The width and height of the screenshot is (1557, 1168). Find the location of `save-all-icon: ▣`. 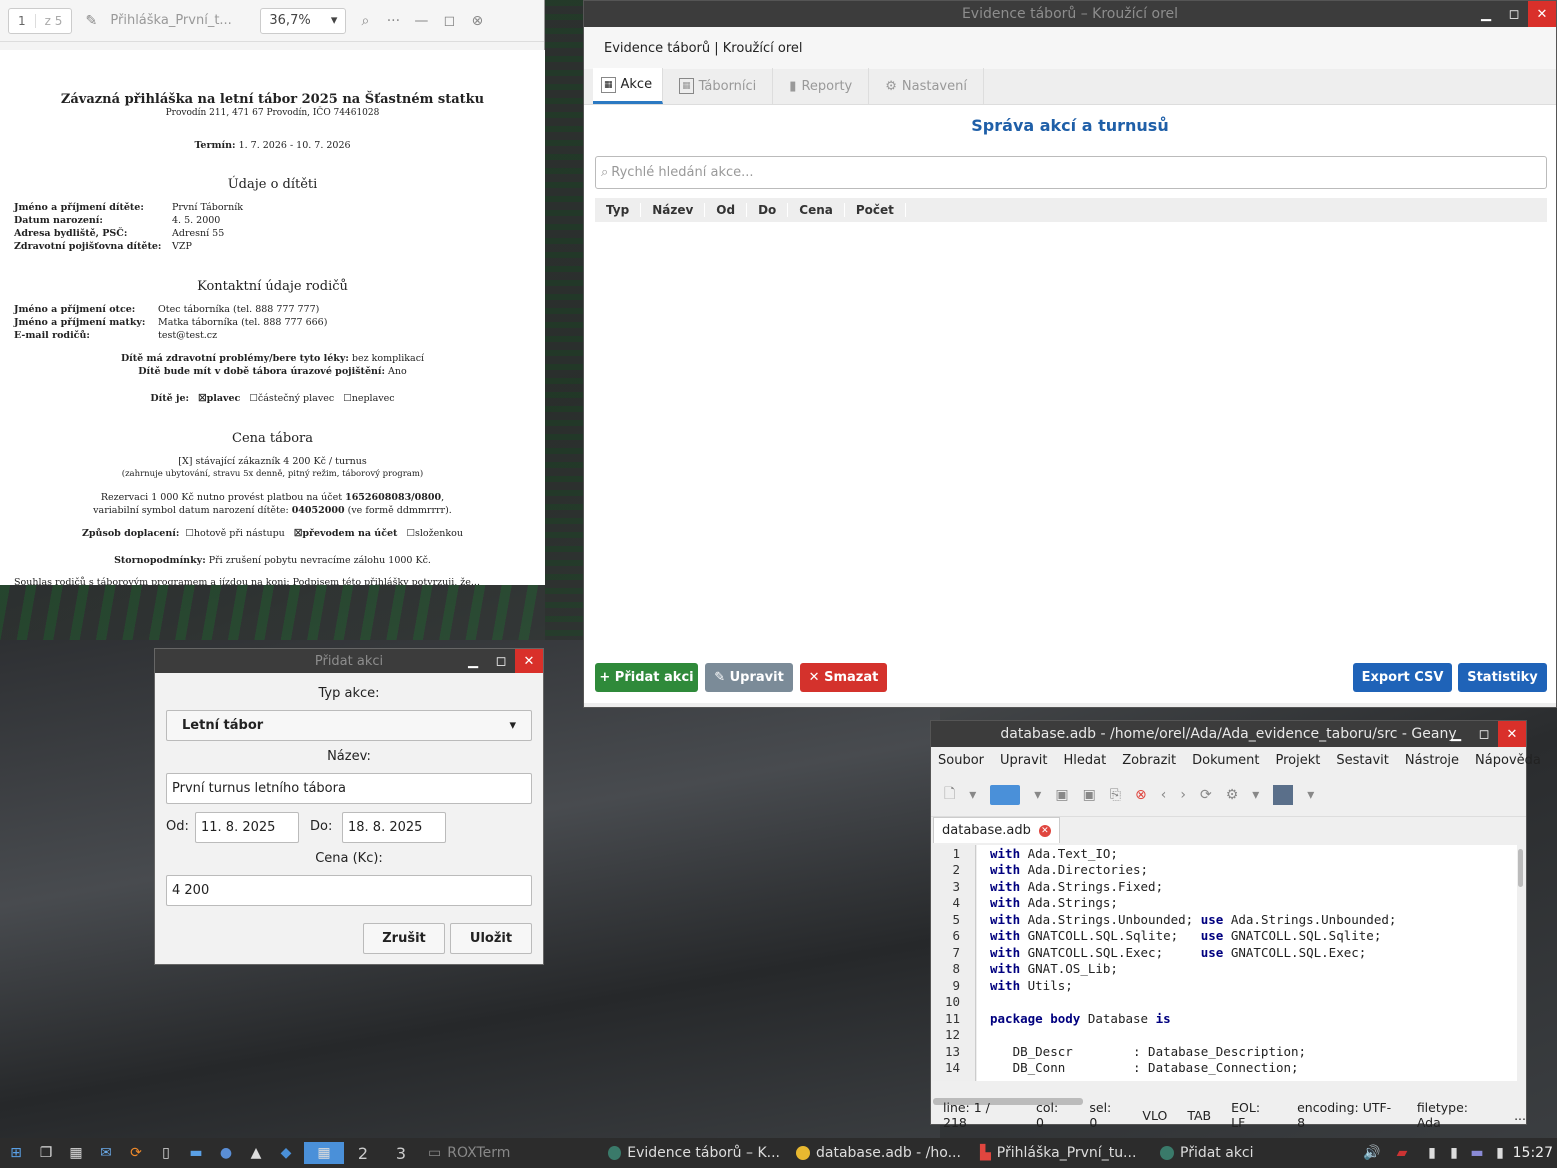

save-all-icon: ▣ is located at coordinates (1089, 795).